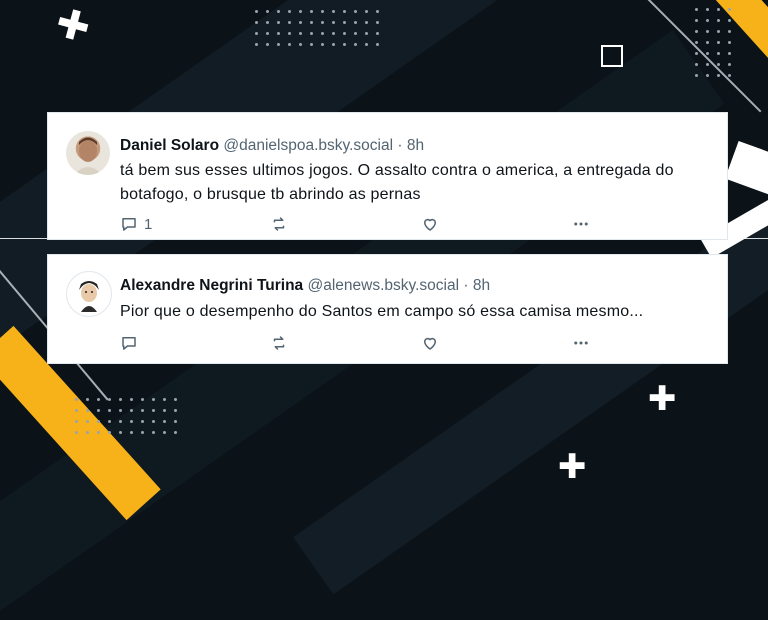  Describe the element at coordinates (308, 145) in the screenshot. I see `author-handle: @danielspoa.bsky.social` at that location.